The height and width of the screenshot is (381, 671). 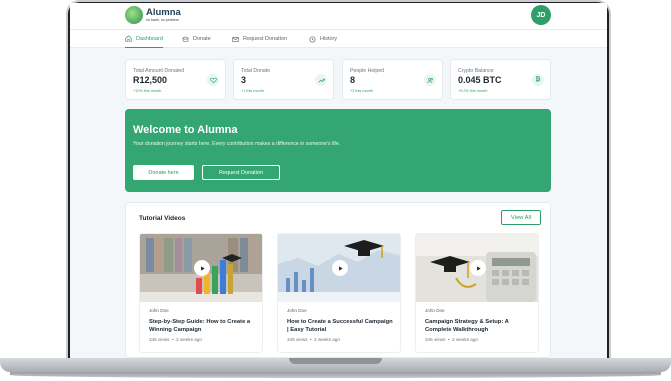 What do you see at coordinates (149, 38) in the screenshot?
I see `tab-label: Dashboard` at bounding box center [149, 38].